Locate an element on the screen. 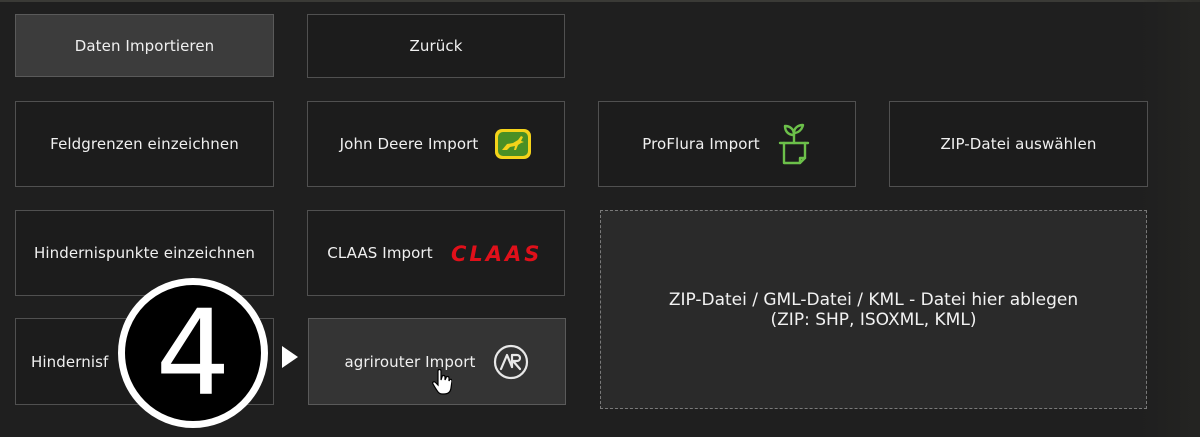 The image size is (1200, 437). back-label: Zurück is located at coordinates (436, 46).